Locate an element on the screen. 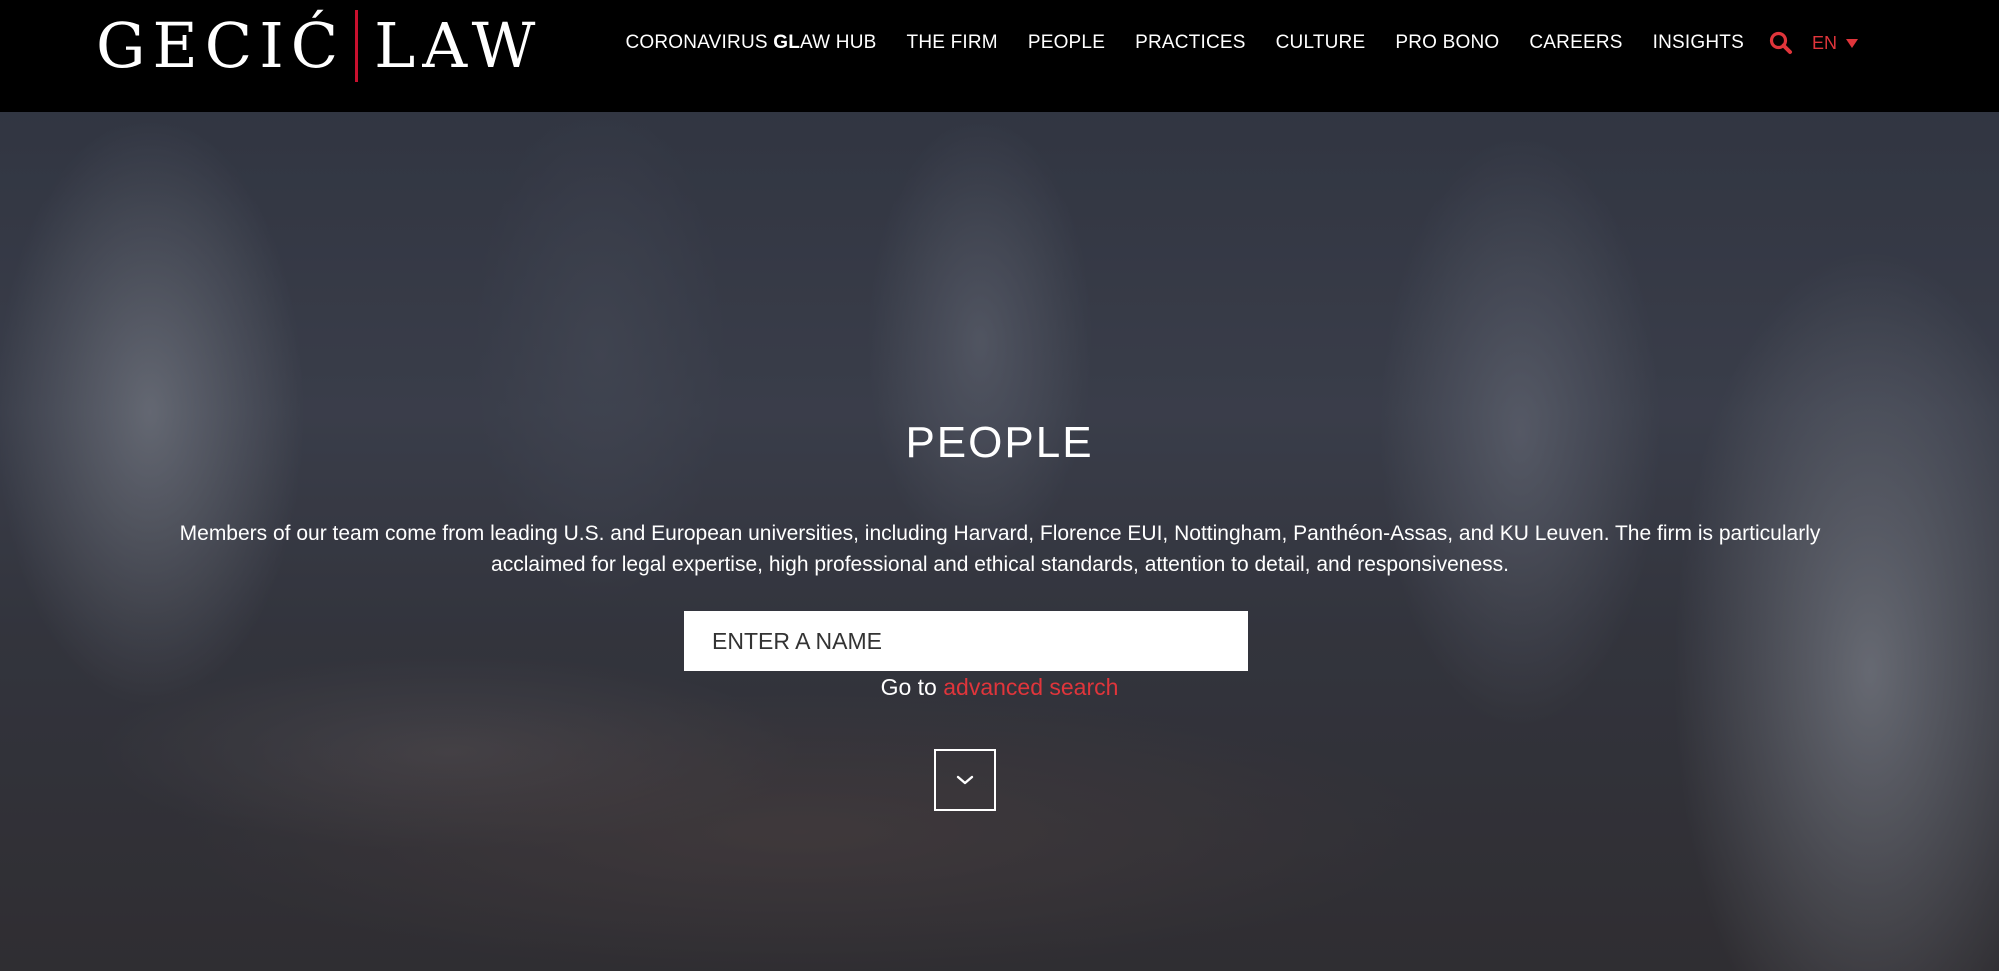  advanced-search-line: Go to advanced search is located at coordinates (999, 687).